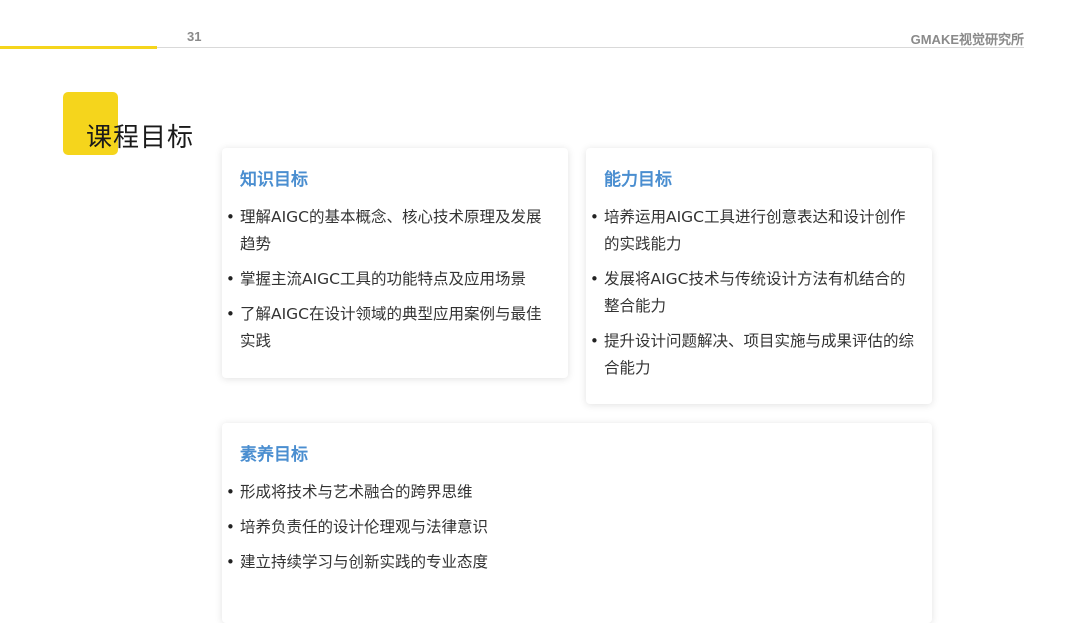 Image resolution: width=1080 pixels, height=623 pixels. I want to click on list-item: • 培养运用AIGC工具进行创意表达和设计创作的实践能力, so click(752, 231).